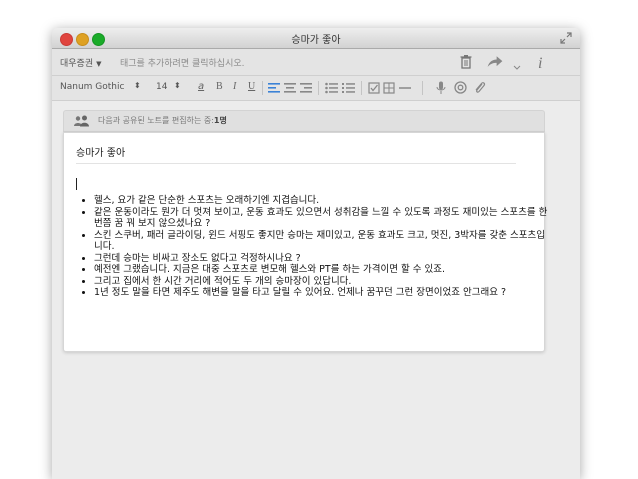 The width and height of the screenshot is (638, 479). What do you see at coordinates (137, 85) in the screenshot?
I see `font-select-chevron-icon: ⬍` at bounding box center [137, 85].